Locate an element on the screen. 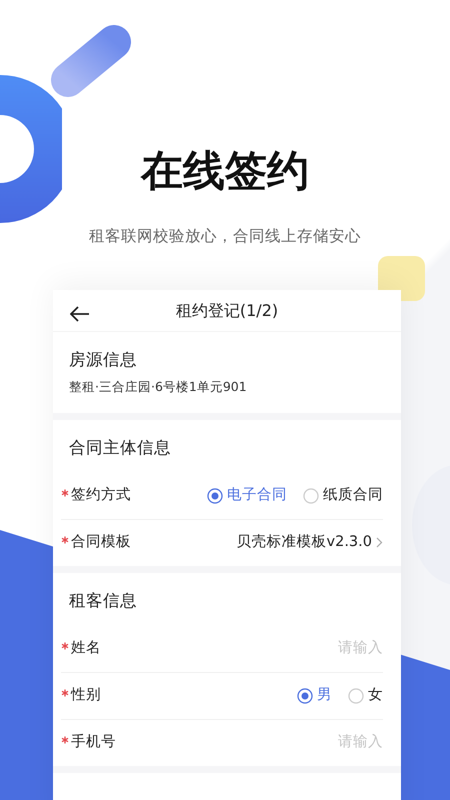 The height and width of the screenshot is (800, 450). radio-option: 女 is located at coordinates (365, 696).